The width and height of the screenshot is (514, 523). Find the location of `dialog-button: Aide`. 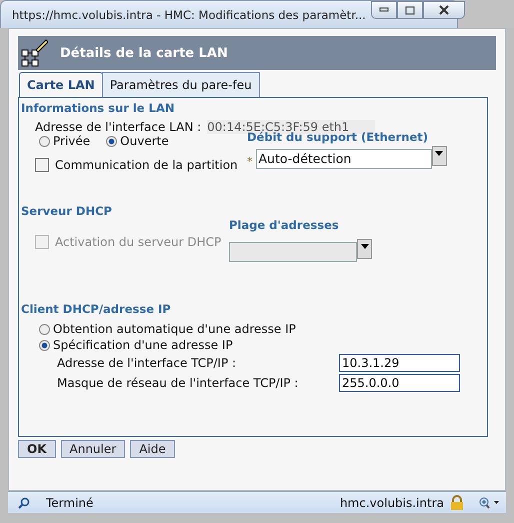

dialog-button: Aide is located at coordinates (152, 449).